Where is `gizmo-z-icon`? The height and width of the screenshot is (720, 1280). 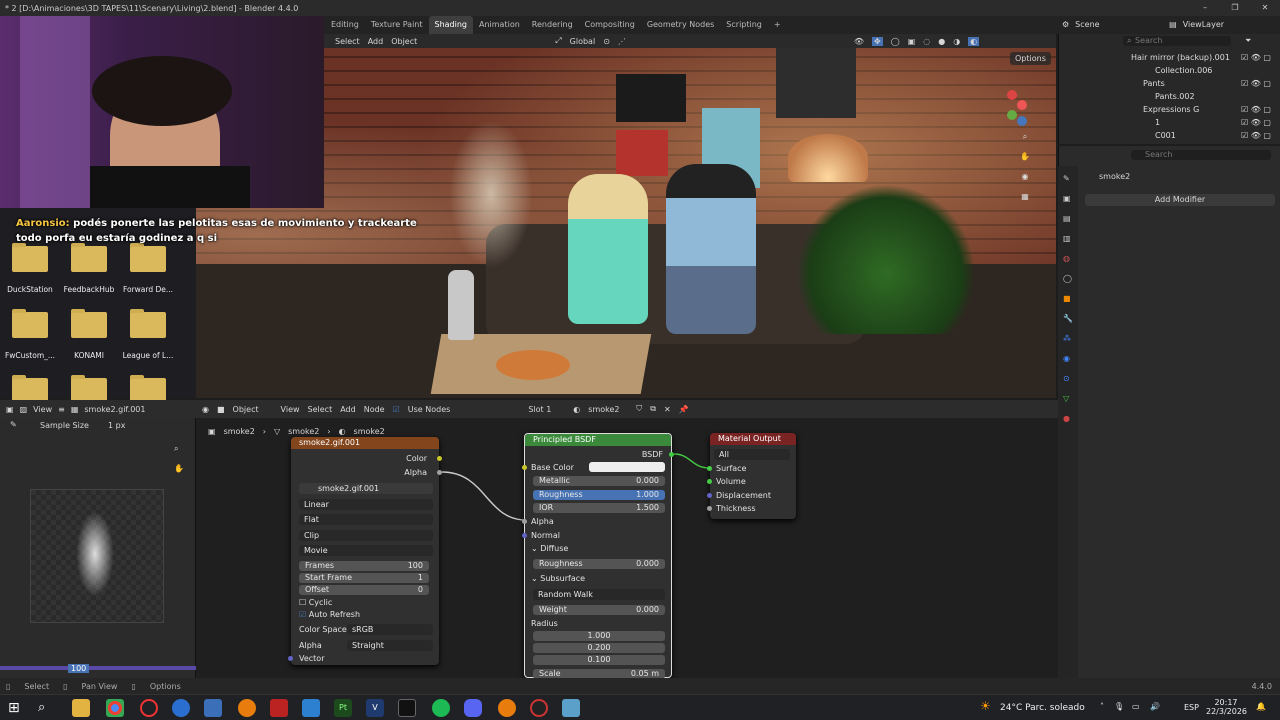 gizmo-z-icon is located at coordinates (1022, 121).